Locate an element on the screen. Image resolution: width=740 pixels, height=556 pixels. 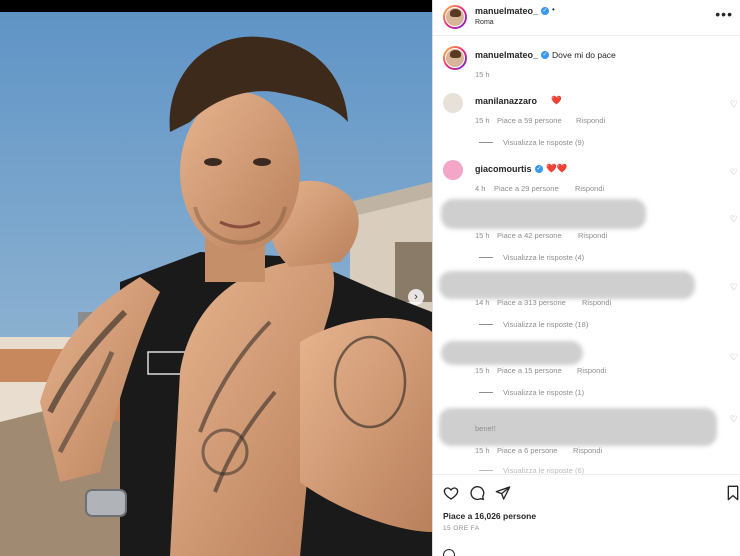
comment-likes: Piace a 6 persone is located at coordinates (527, 450).